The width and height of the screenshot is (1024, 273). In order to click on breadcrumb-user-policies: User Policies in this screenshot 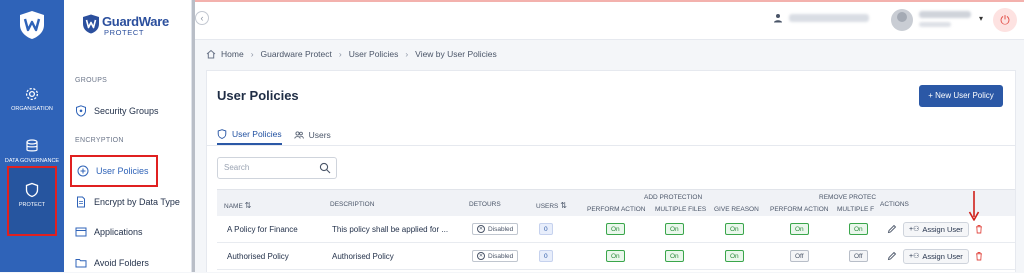, I will do `click(374, 54)`.